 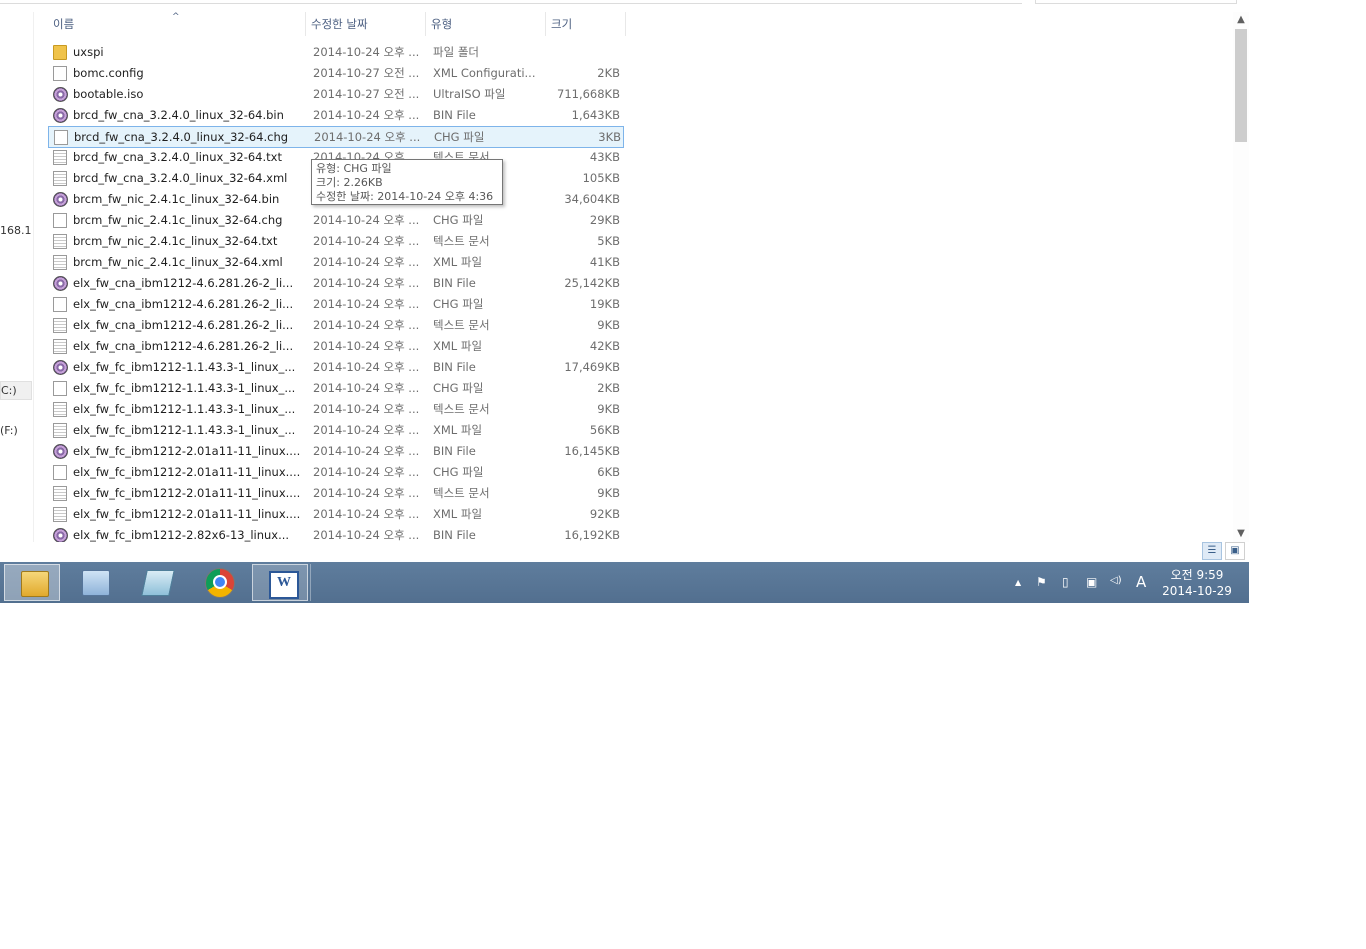 What do you see at coordinates (608, 241) in the screenshot?
I see `file-size: 5KB` at bounding box center [608, 241].